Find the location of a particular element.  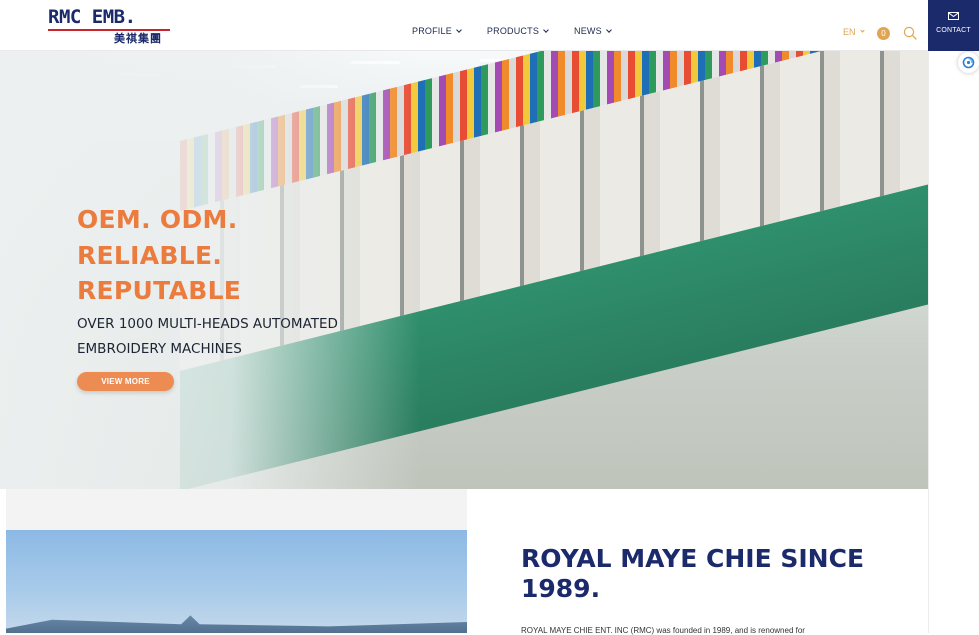

cart-count-badge: 0 is located at coordinates (883, 33).